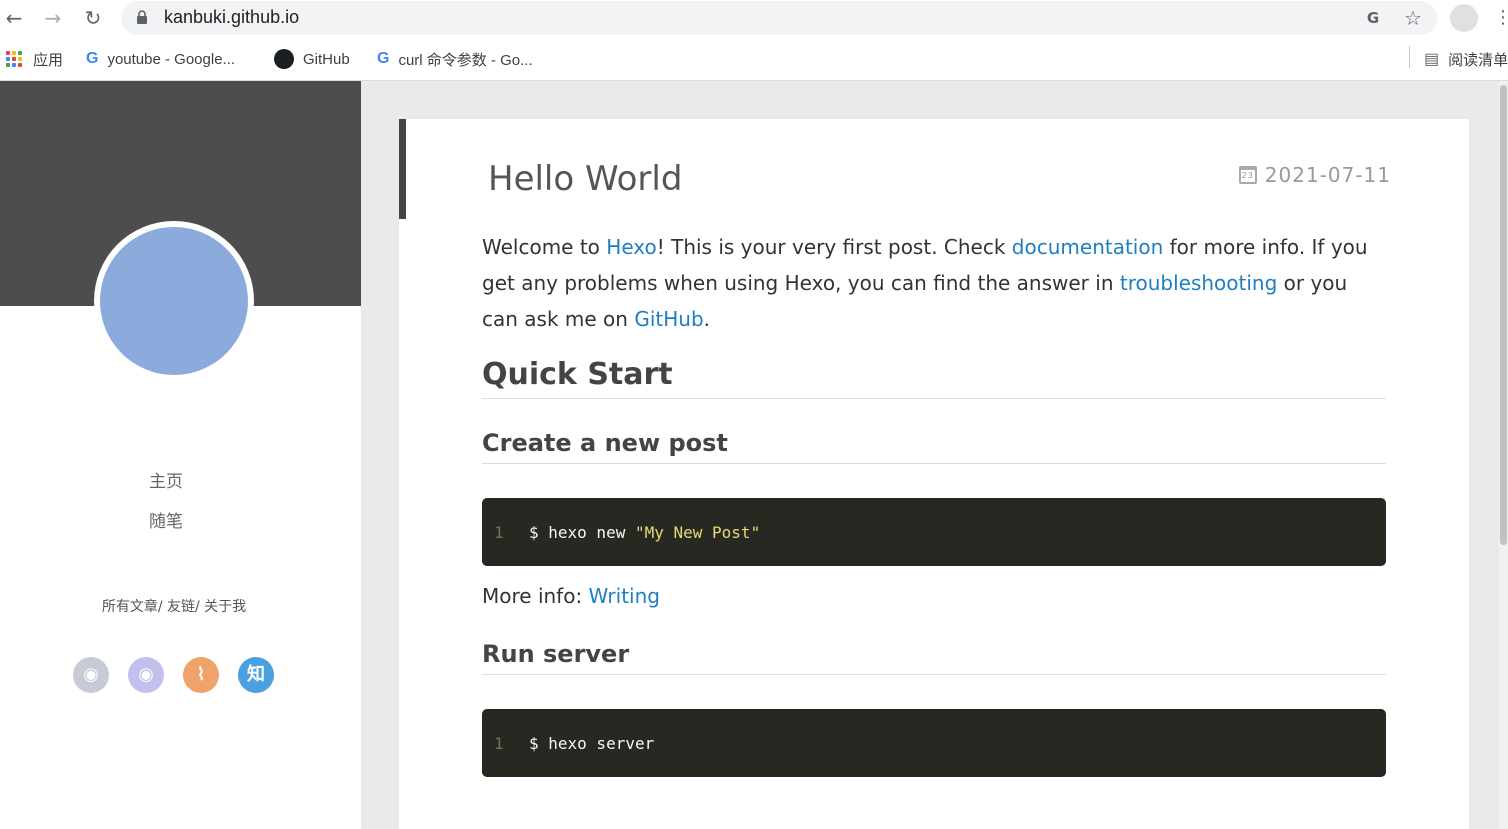 This screenshot has width=1508, height=829. What do you see at coordinates (174, 606) in the screenshot?
I see `sidebar-sub-links: 所有文章/ 友链/ 关于我` at bounding box center [174, 606].